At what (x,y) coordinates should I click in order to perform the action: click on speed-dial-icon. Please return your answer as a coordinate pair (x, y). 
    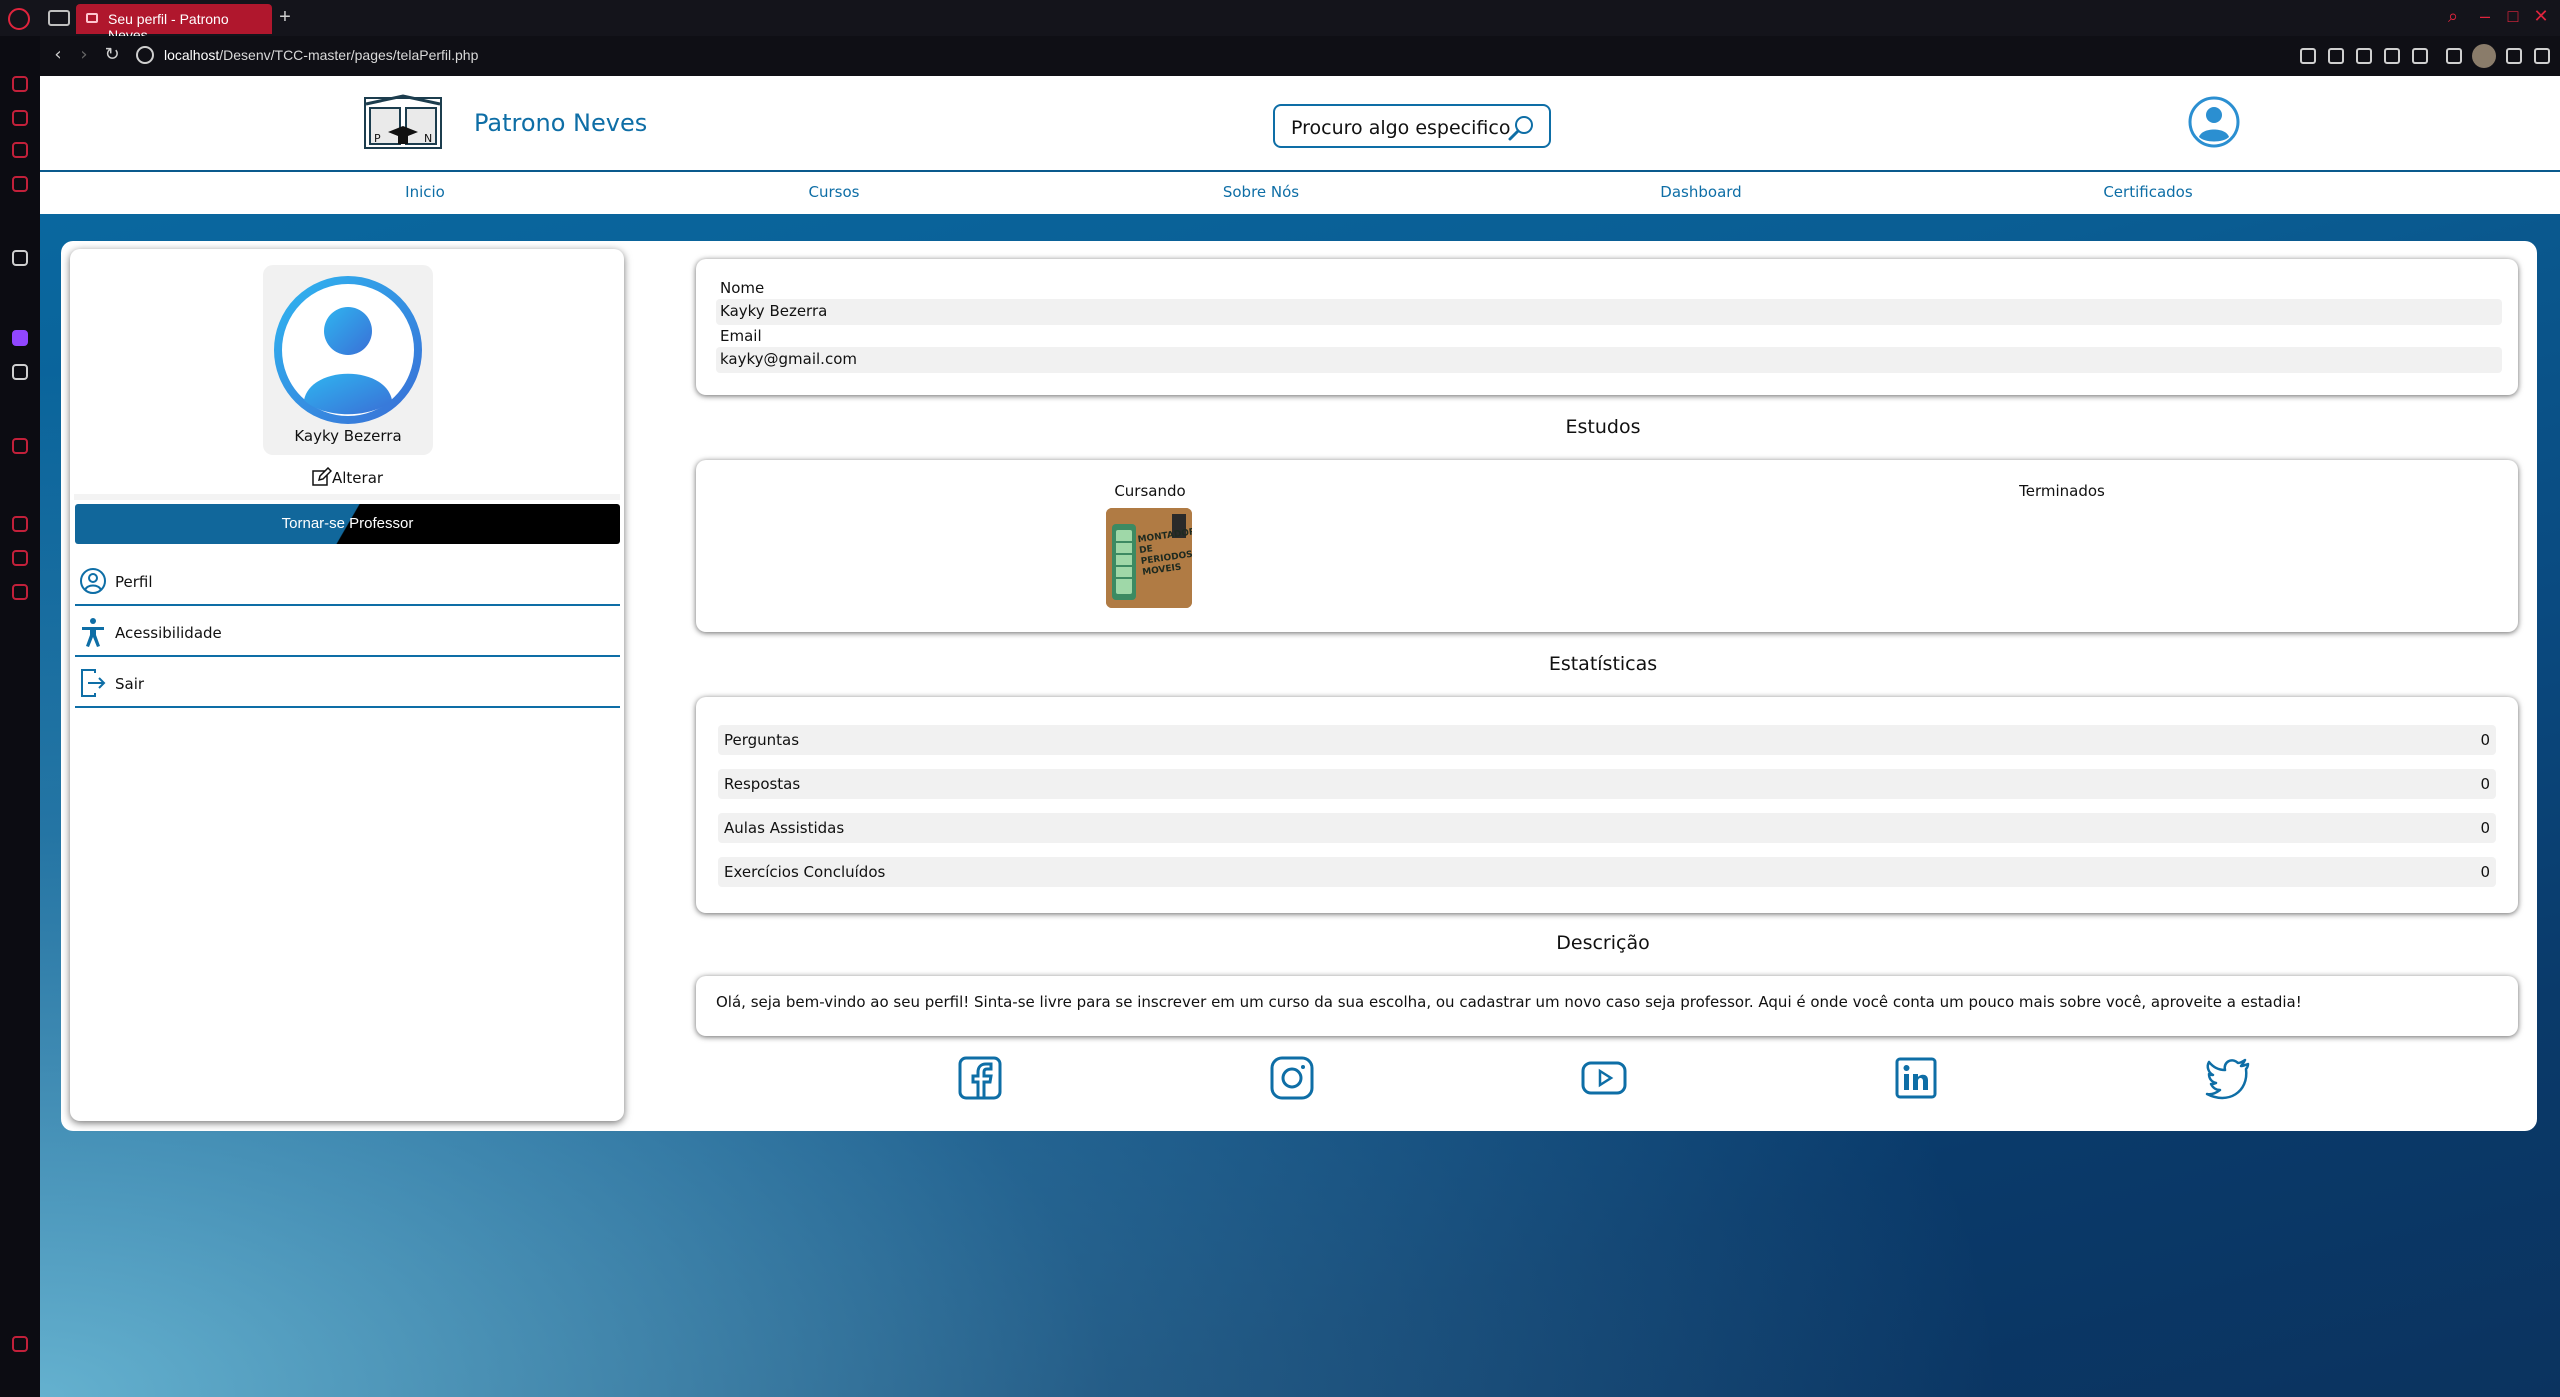
    Looking at the image, I should click on (20, 118).